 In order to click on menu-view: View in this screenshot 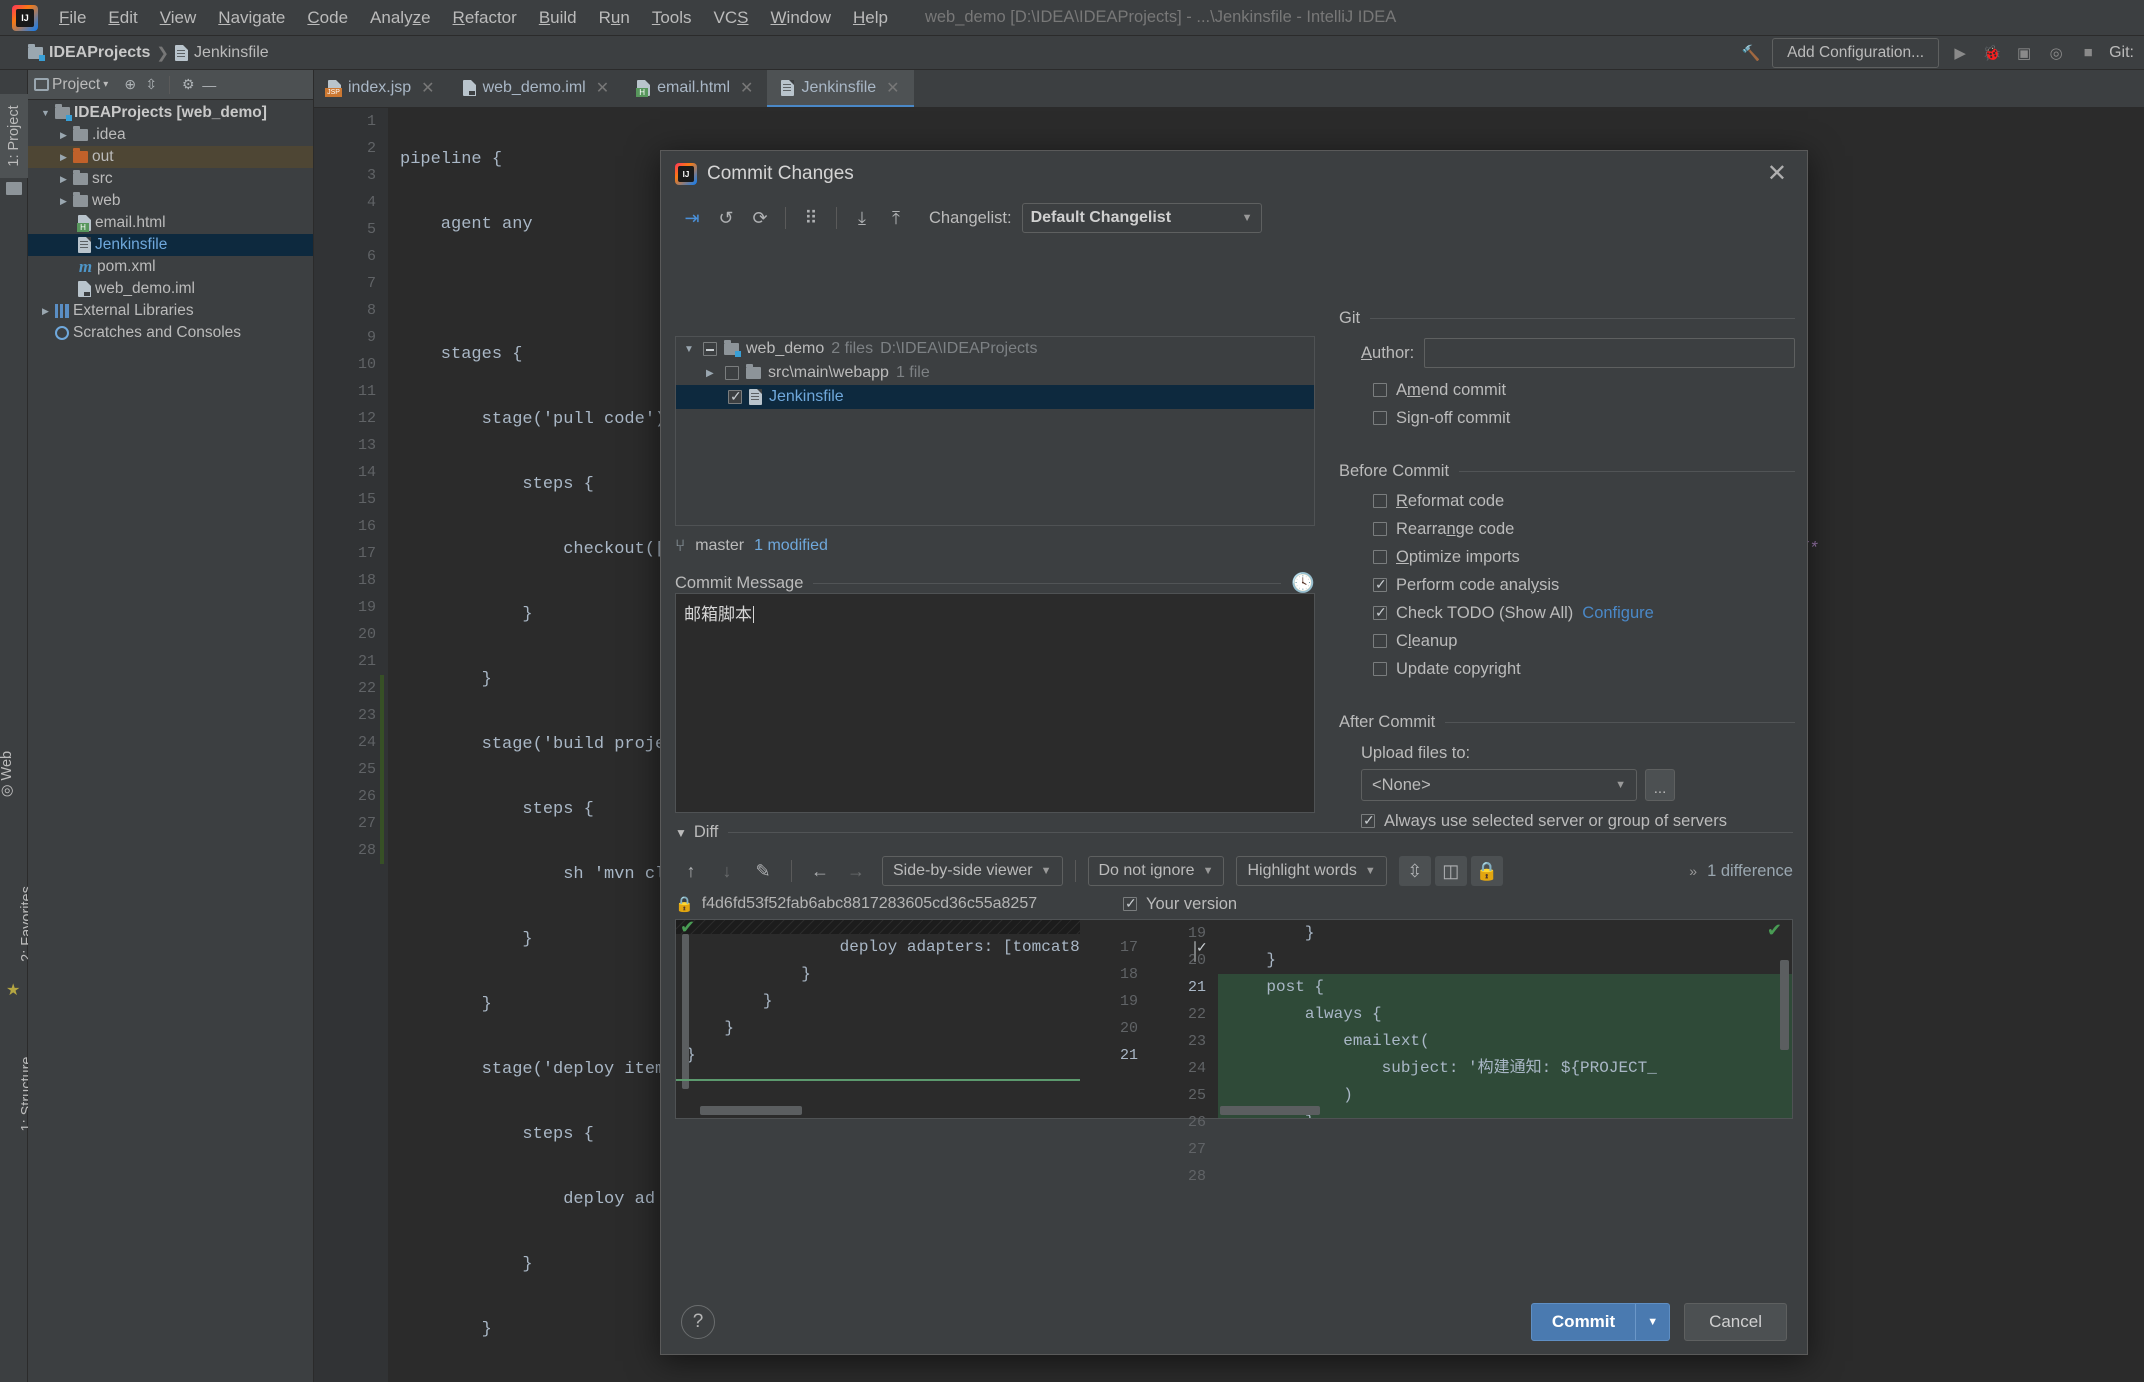, I will do `click(178, 18)`.